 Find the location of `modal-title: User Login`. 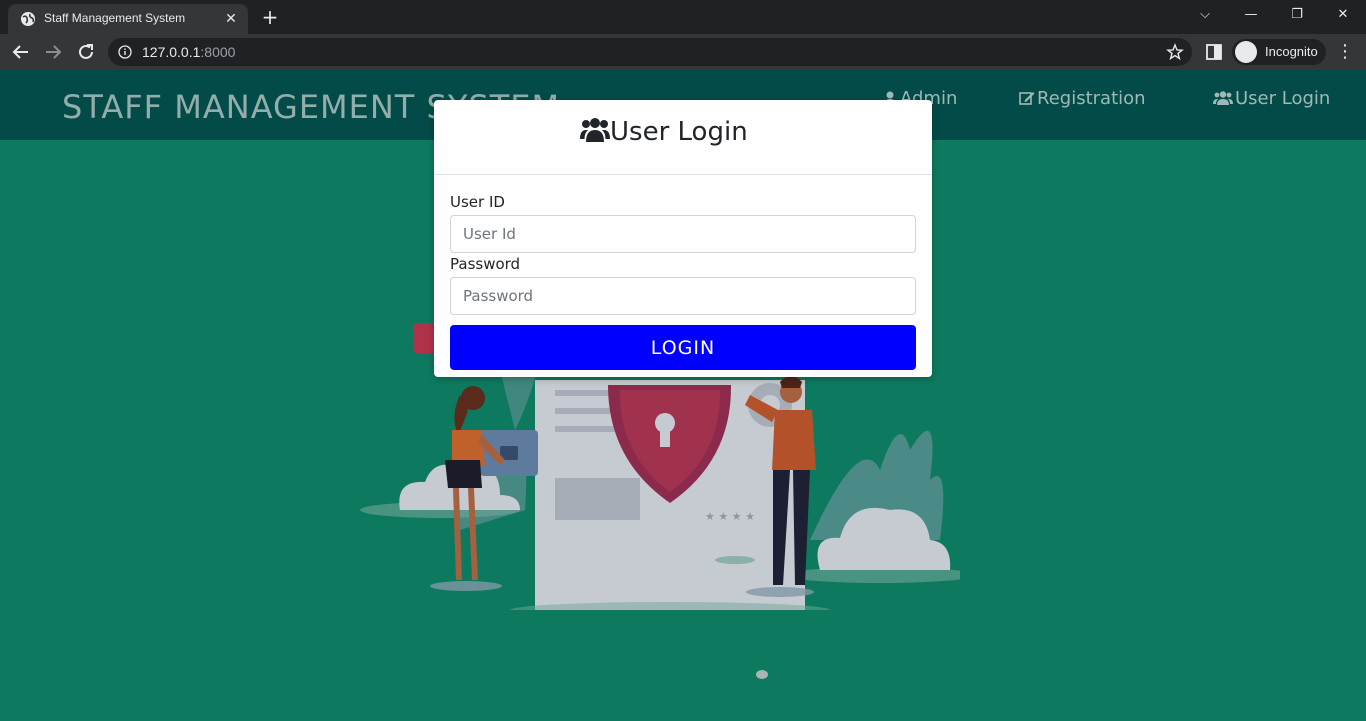

modal-title: User Login is located at coordinates (664, 132).